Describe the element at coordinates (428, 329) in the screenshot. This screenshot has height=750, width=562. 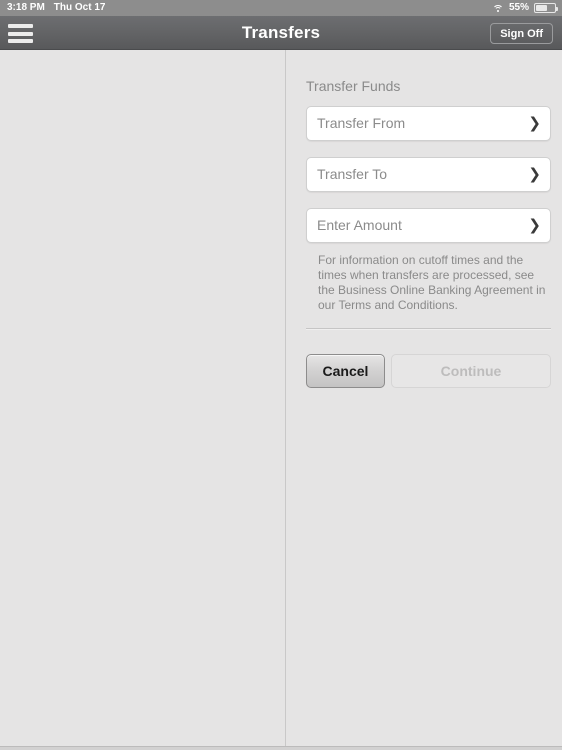
I see `form-divider` at that location.